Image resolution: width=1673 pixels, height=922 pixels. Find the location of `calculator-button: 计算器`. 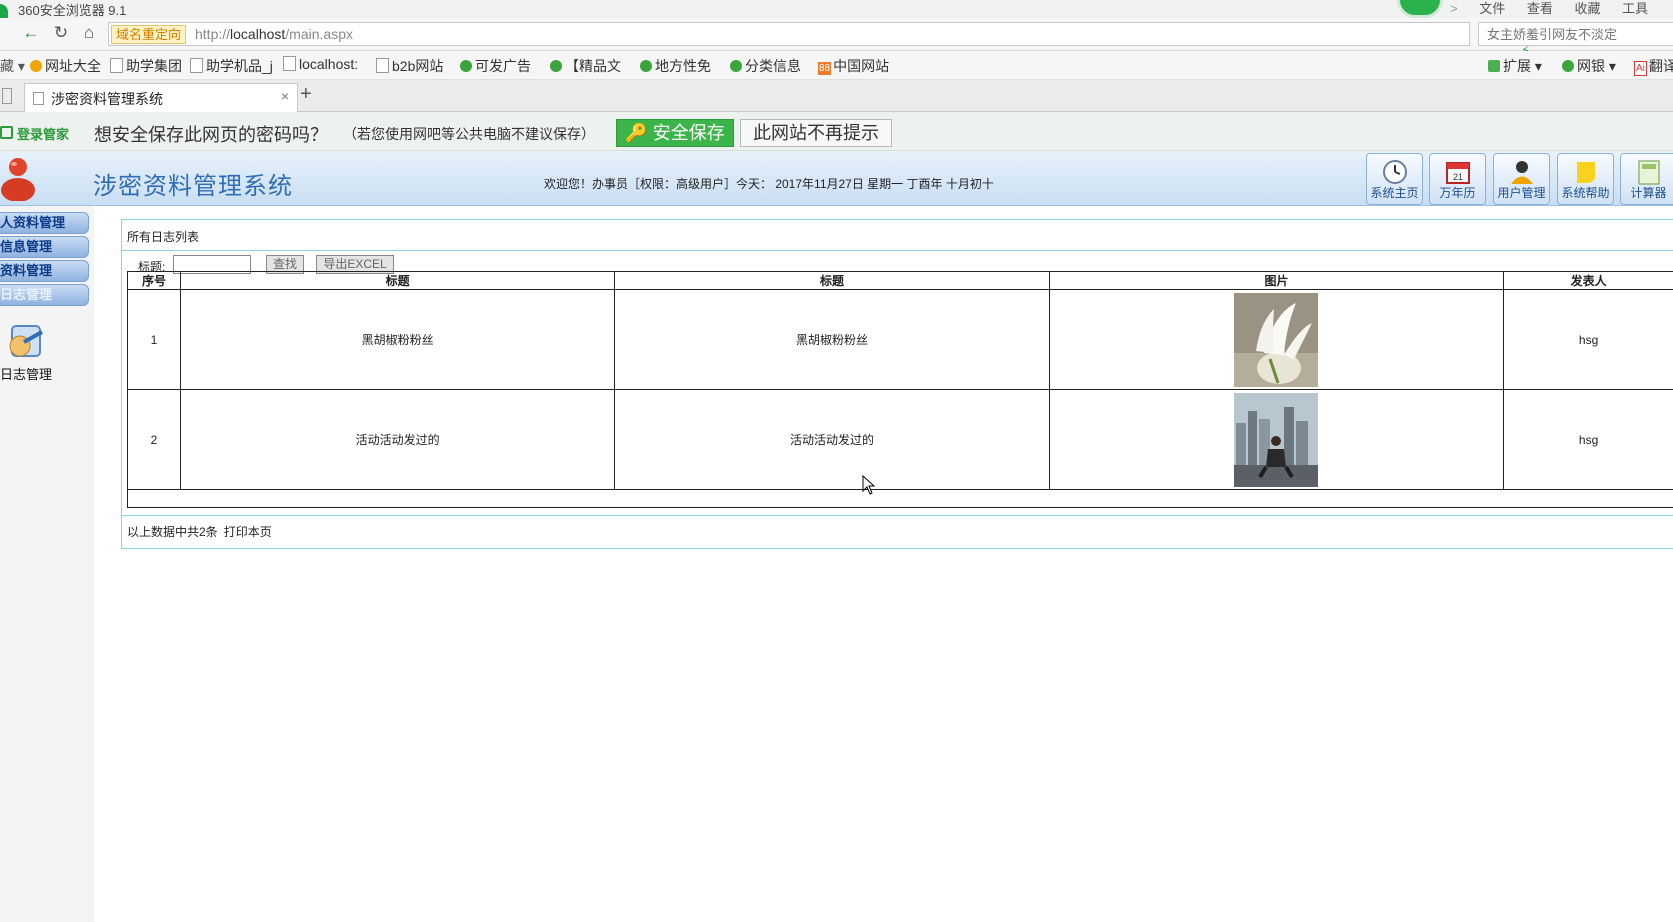

calculator-button: 计算器 is located at coordinates (1646, 179).